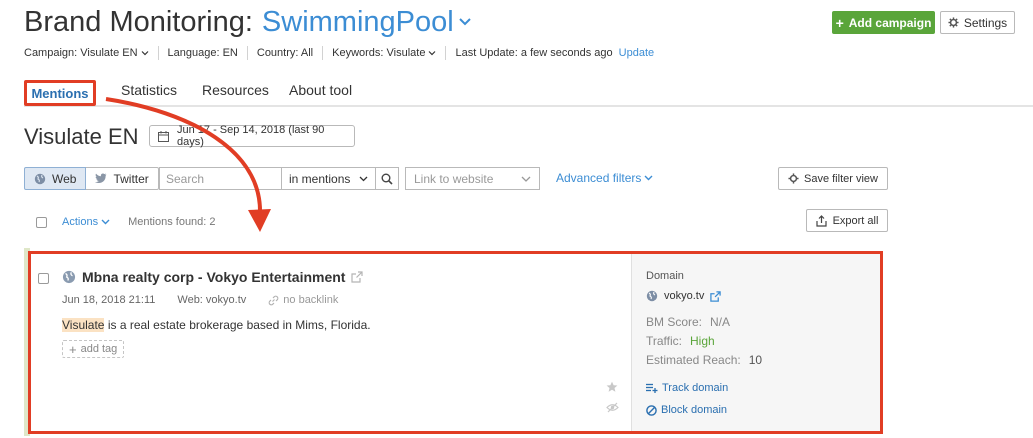 Image resolution: width=1033 pixels, height=438 pixels. What do you see at coordinates (651, 410) in the screenshot?
I see `block-icon` at bounding box center [651, 410].